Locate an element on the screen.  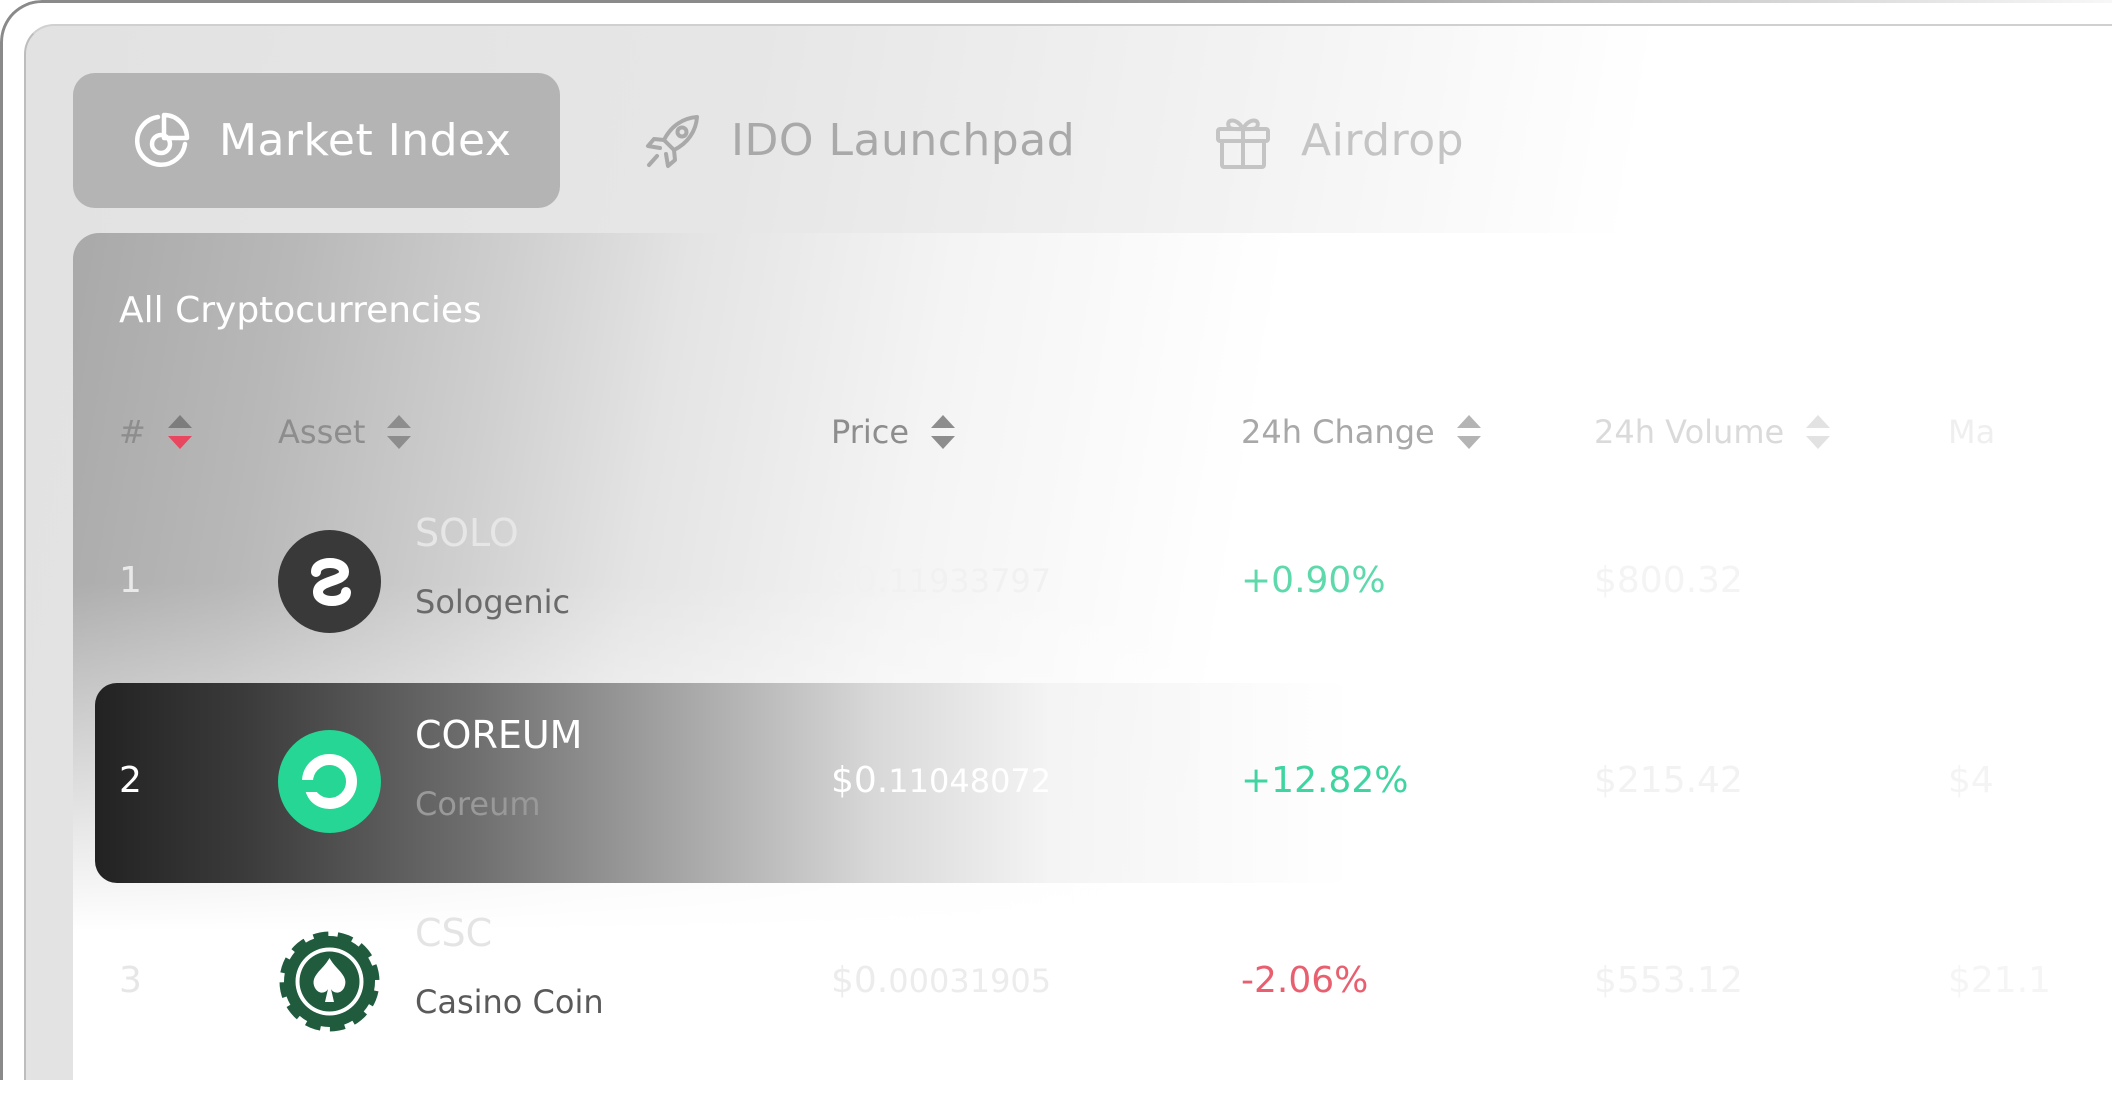
asset-name: Coreum is located at coordinates (478, 804).